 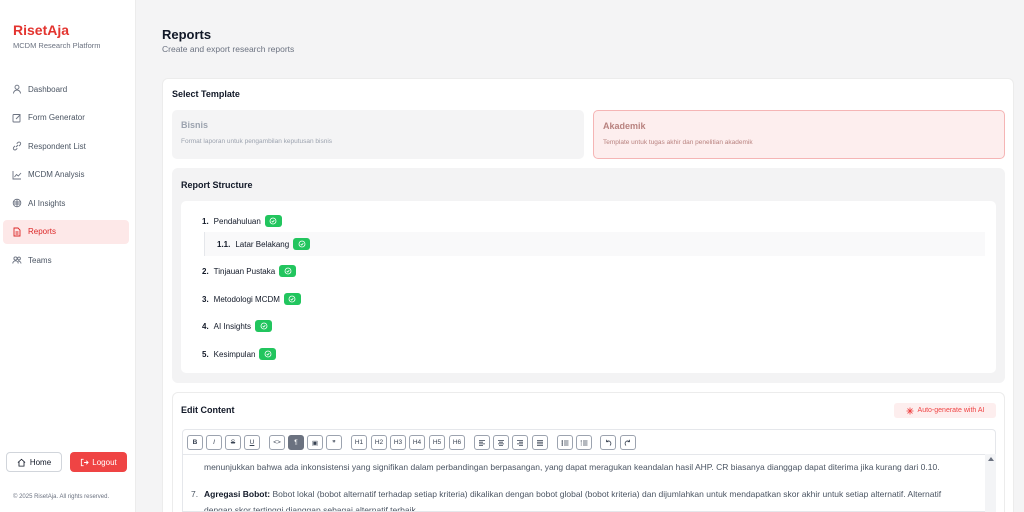 I want to click on structure-item-number: 3., so click(x=205, y=299).